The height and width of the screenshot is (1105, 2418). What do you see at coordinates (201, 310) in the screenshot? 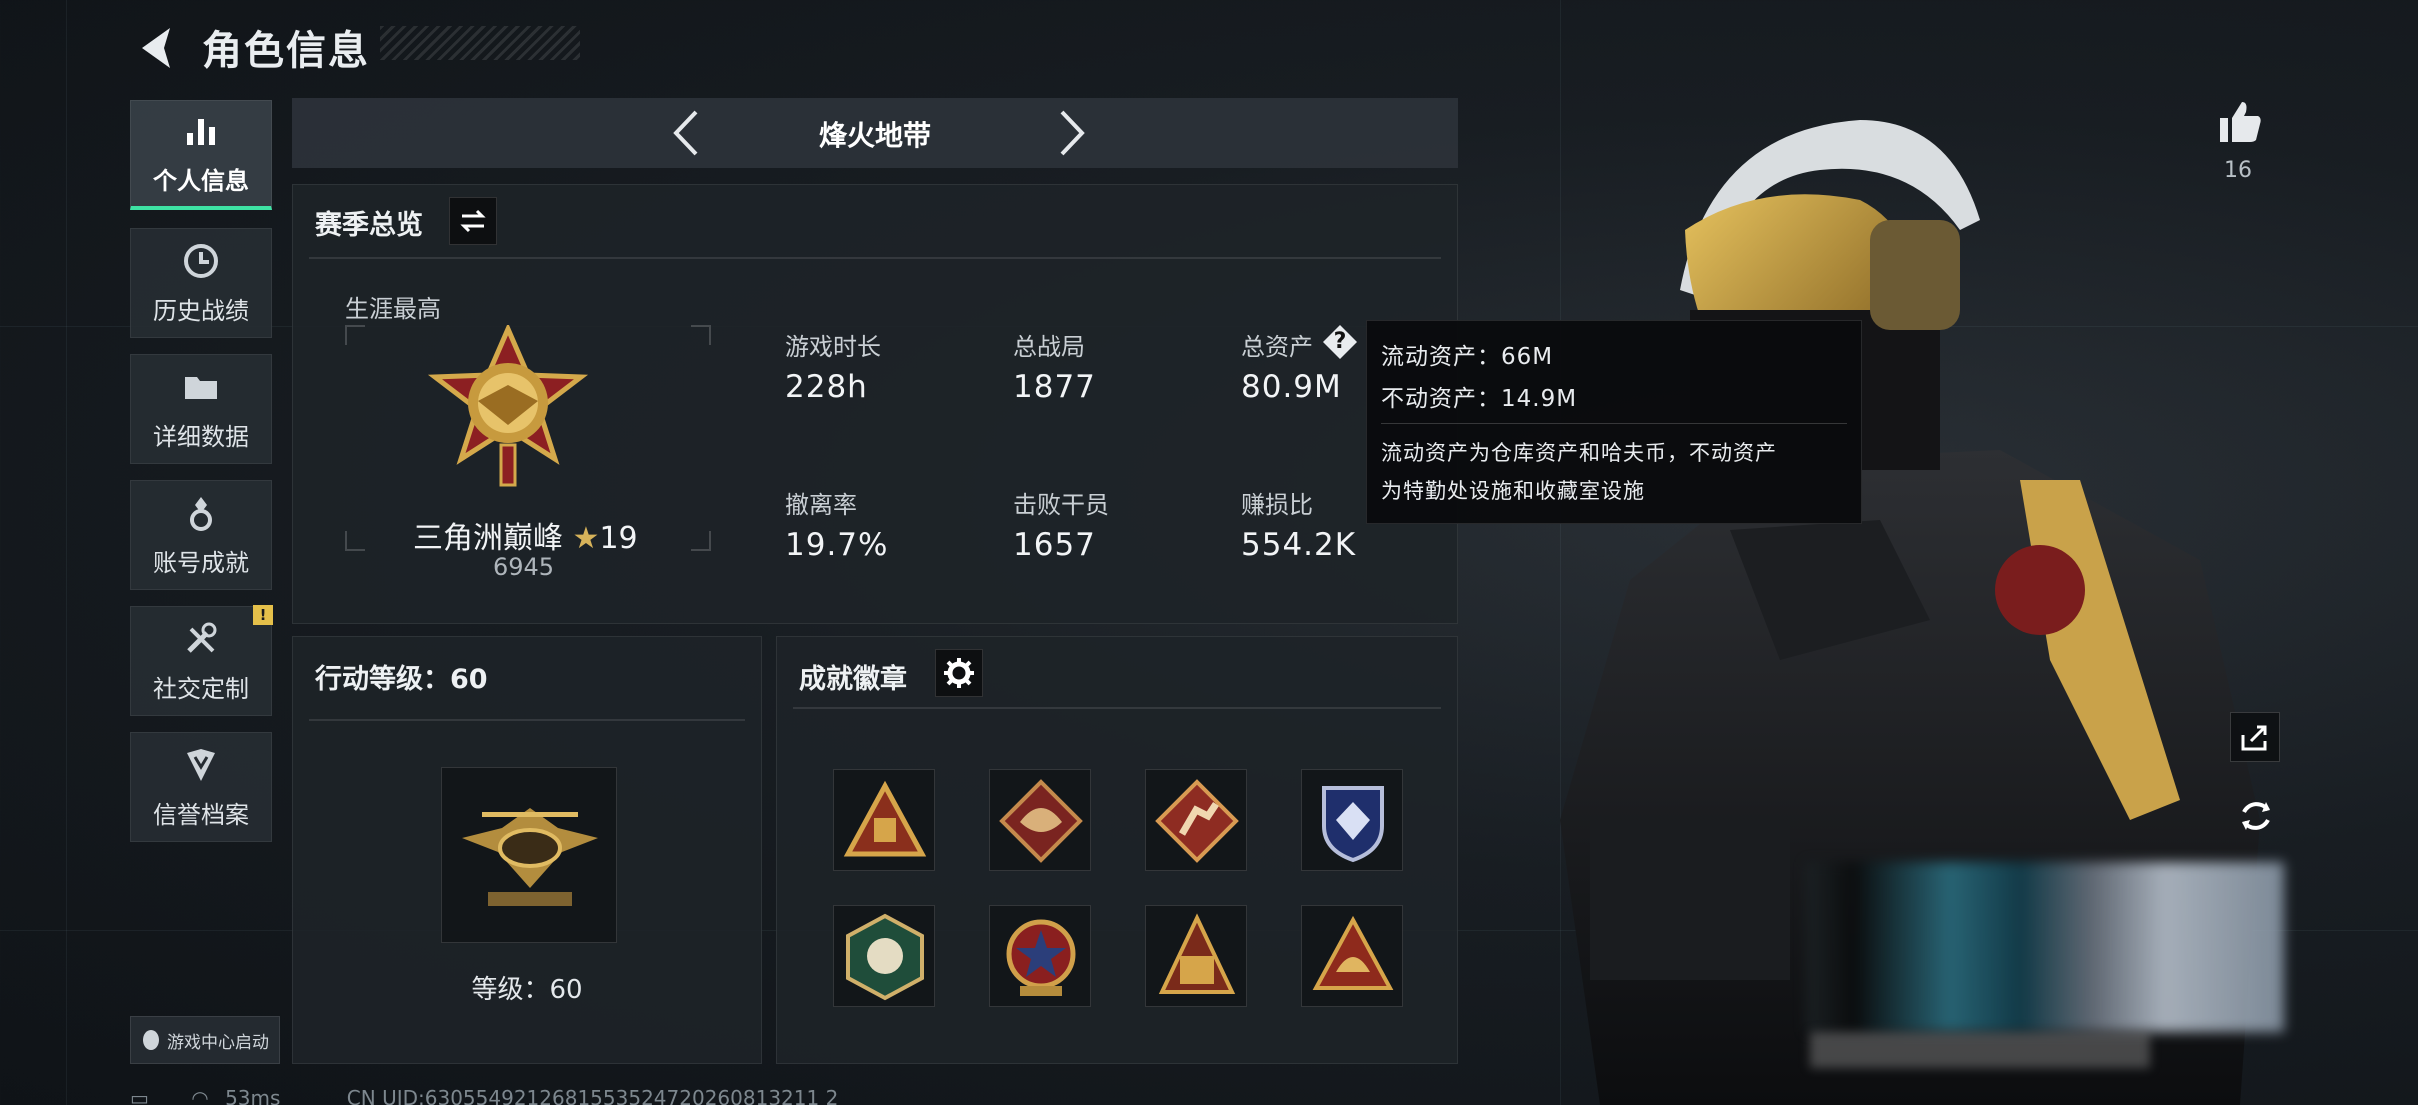
I see `nav-item-label: 历史战绩` at bounding box center [201, 310].